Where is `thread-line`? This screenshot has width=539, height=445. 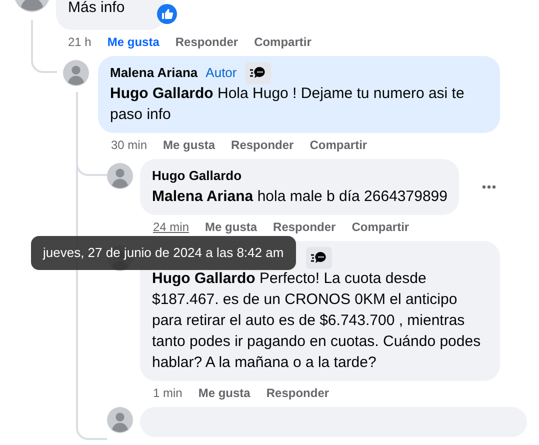
thread-line is located at coordinates (44, 46).